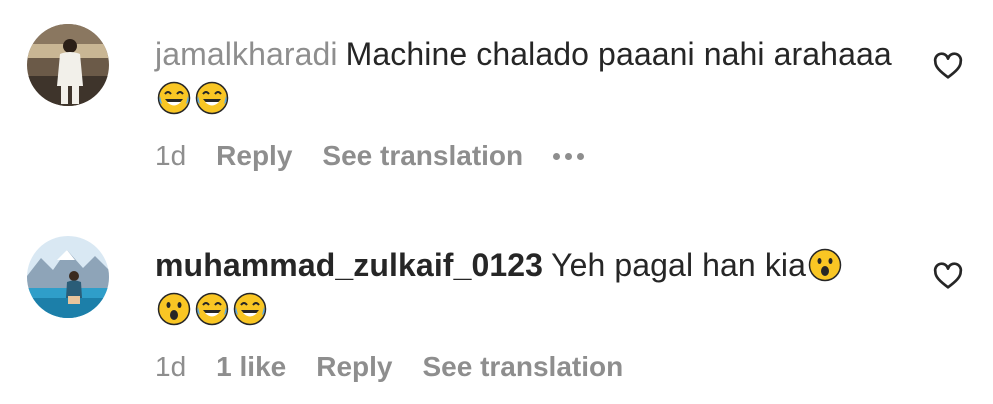  I want to click on more-options-icon, so click(569, 156).